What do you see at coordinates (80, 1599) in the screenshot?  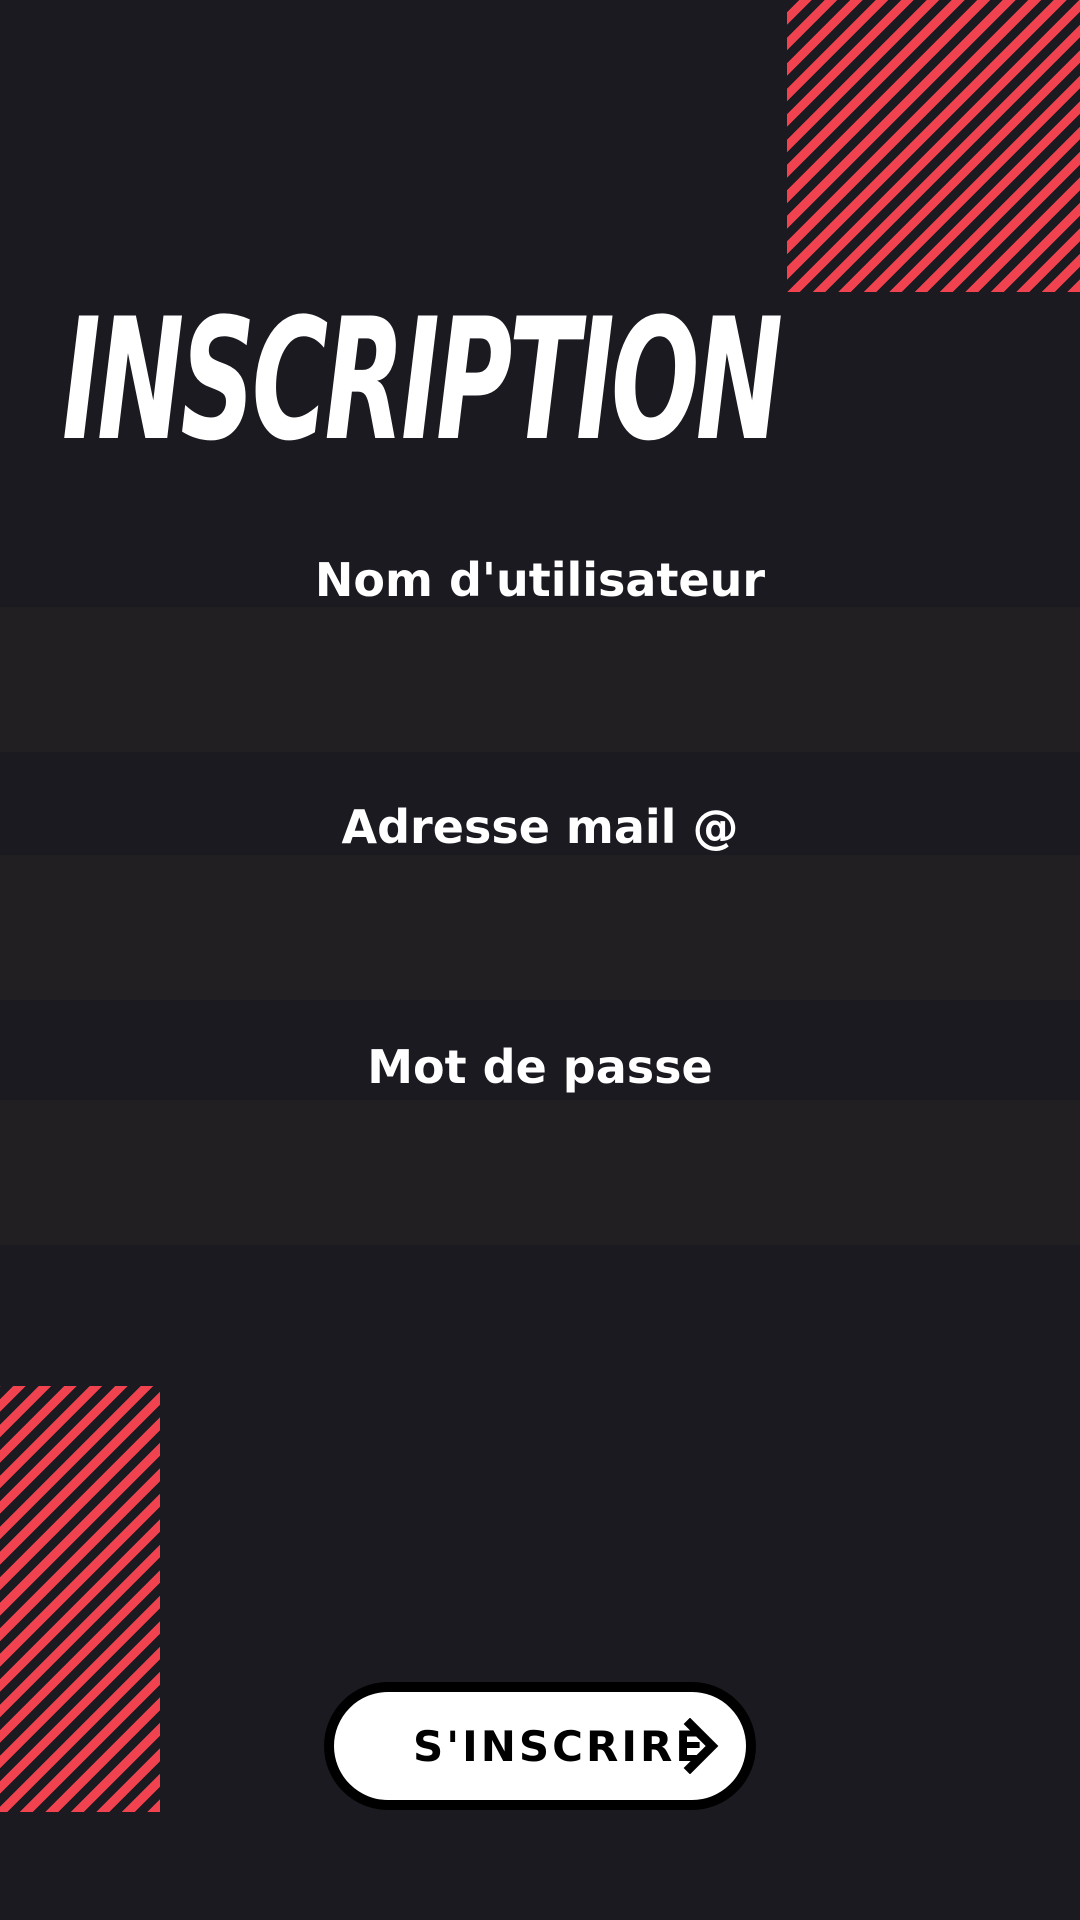 I see `decorative-stripes-bottom-left` at bounding box center [80, 1599].